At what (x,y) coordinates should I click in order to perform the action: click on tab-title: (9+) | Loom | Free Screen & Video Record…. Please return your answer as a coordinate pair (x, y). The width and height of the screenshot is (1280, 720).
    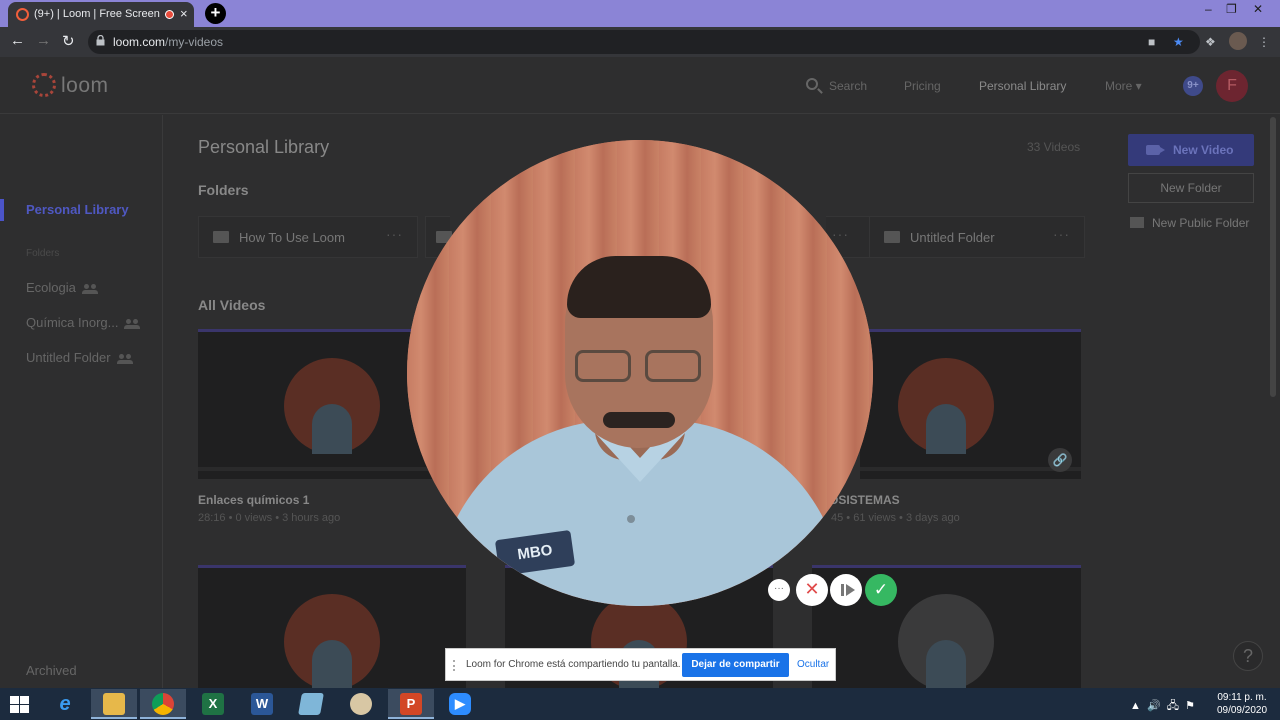
    Looking at the image, I should click on (97, 14).